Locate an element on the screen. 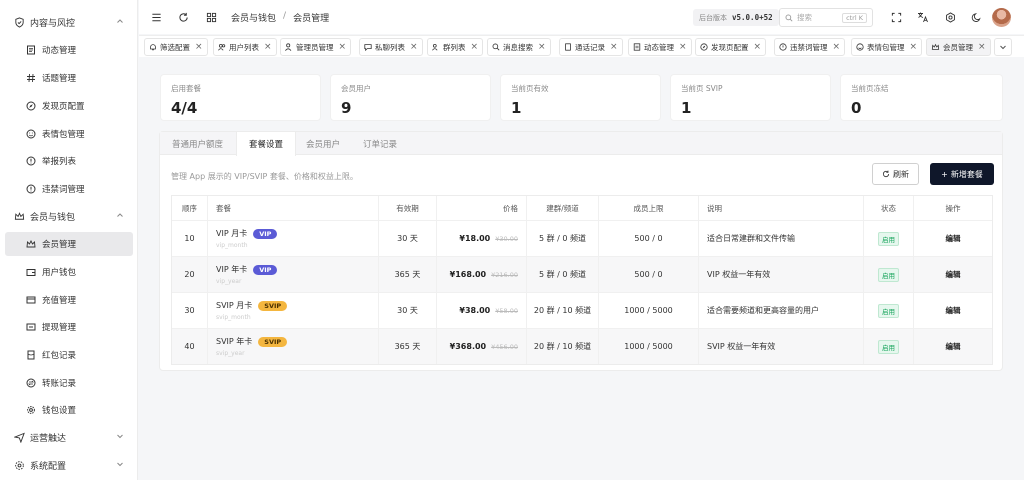  gear-icon is located at coordinates (19, 465).